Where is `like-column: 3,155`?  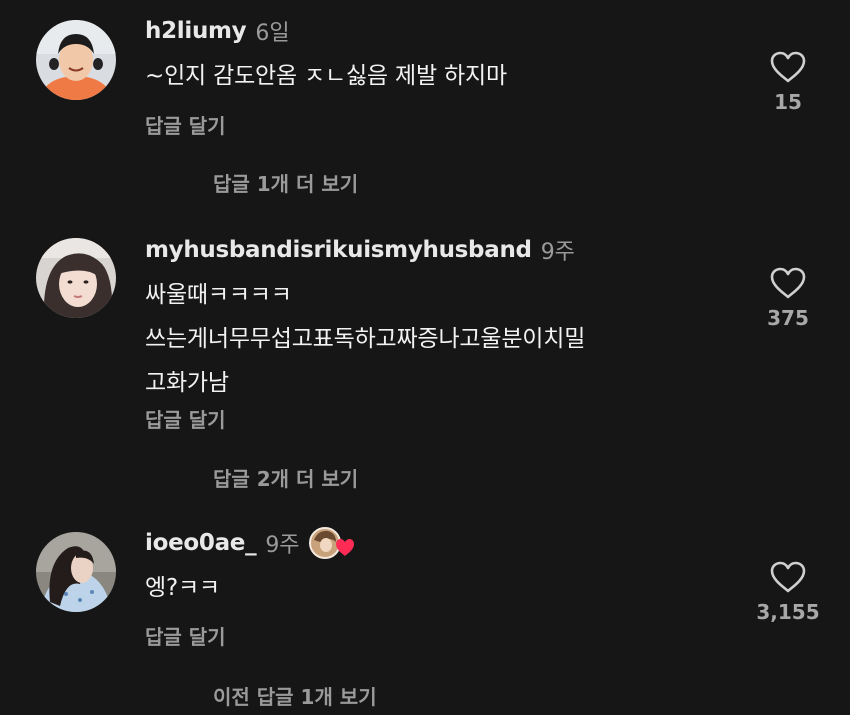 like-column: 3,155 is located at coordinates (788, 592).